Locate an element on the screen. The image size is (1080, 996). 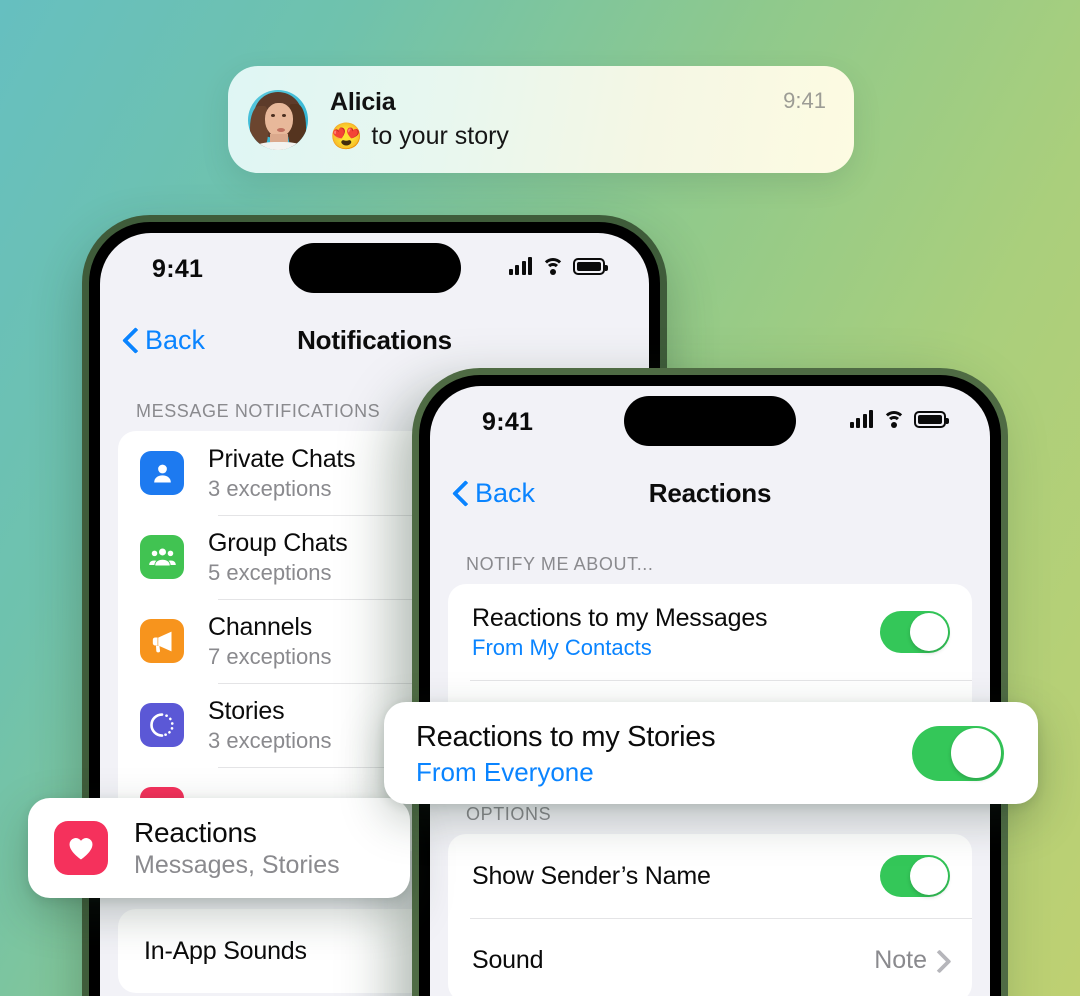
row-value-sound: Note is located at coordinates (900, 959).